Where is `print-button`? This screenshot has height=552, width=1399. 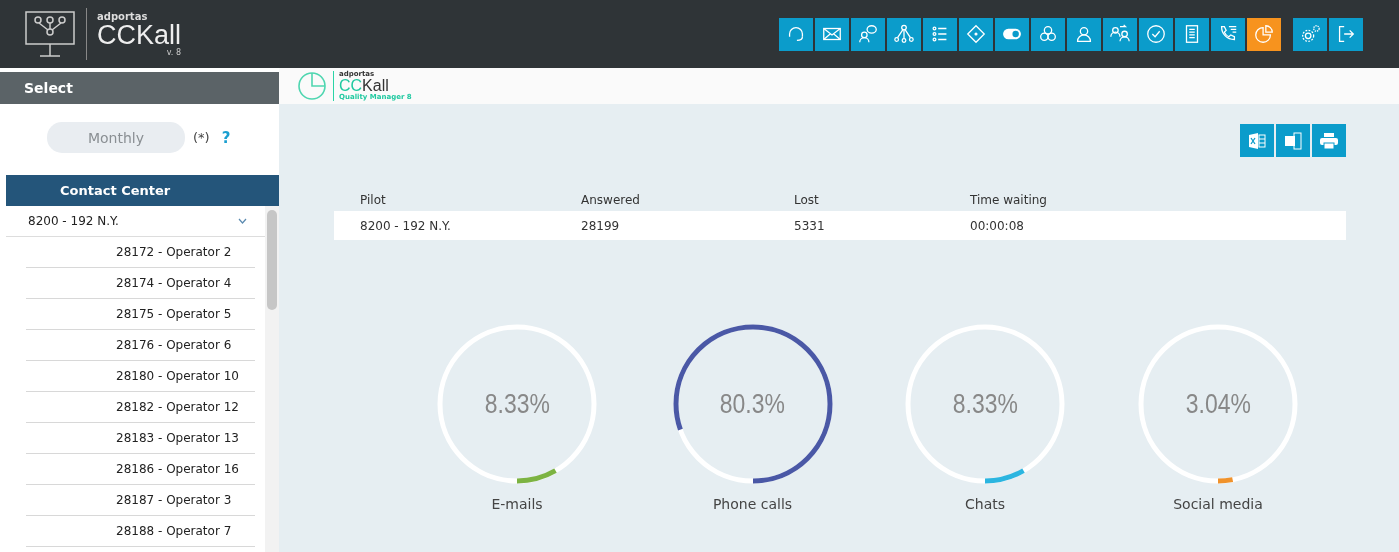
print-button is located at coordinates (1329, 140).